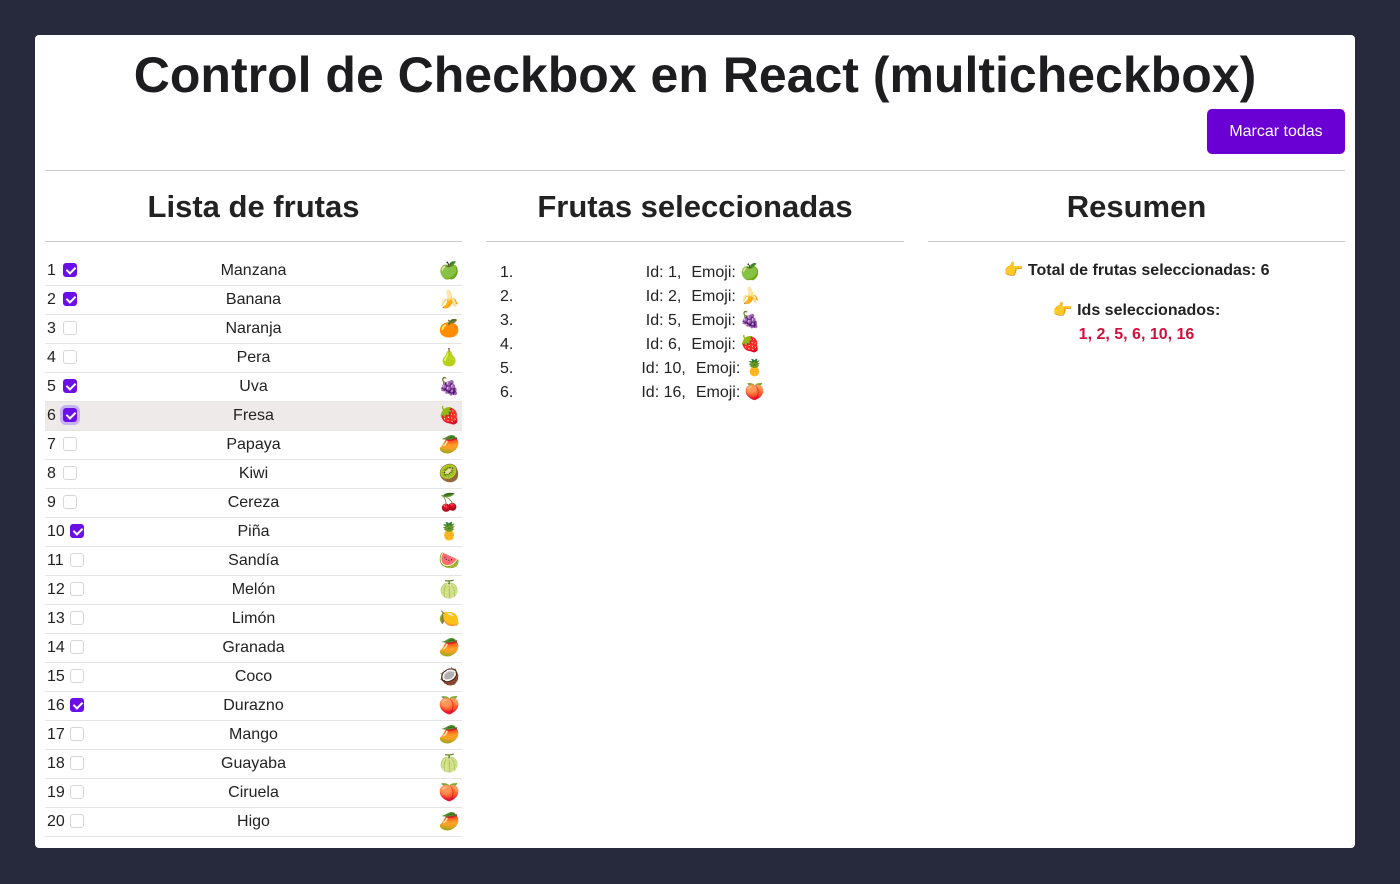 Image resolution: width=1400 pixels, height=884 pixels. Describe the element at coordinates (726, 320) in the screenshot. I see `selected-item-emoji: Emoji: 🍇` at that location.